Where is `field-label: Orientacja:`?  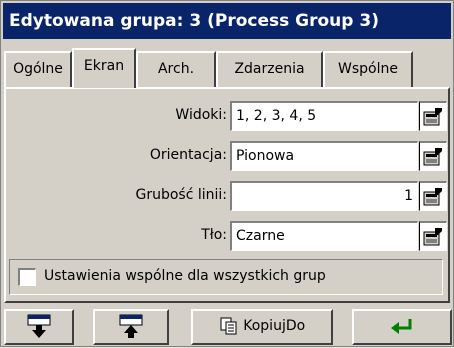 field-label: Orientacja: is located at coordinates (188, 155).